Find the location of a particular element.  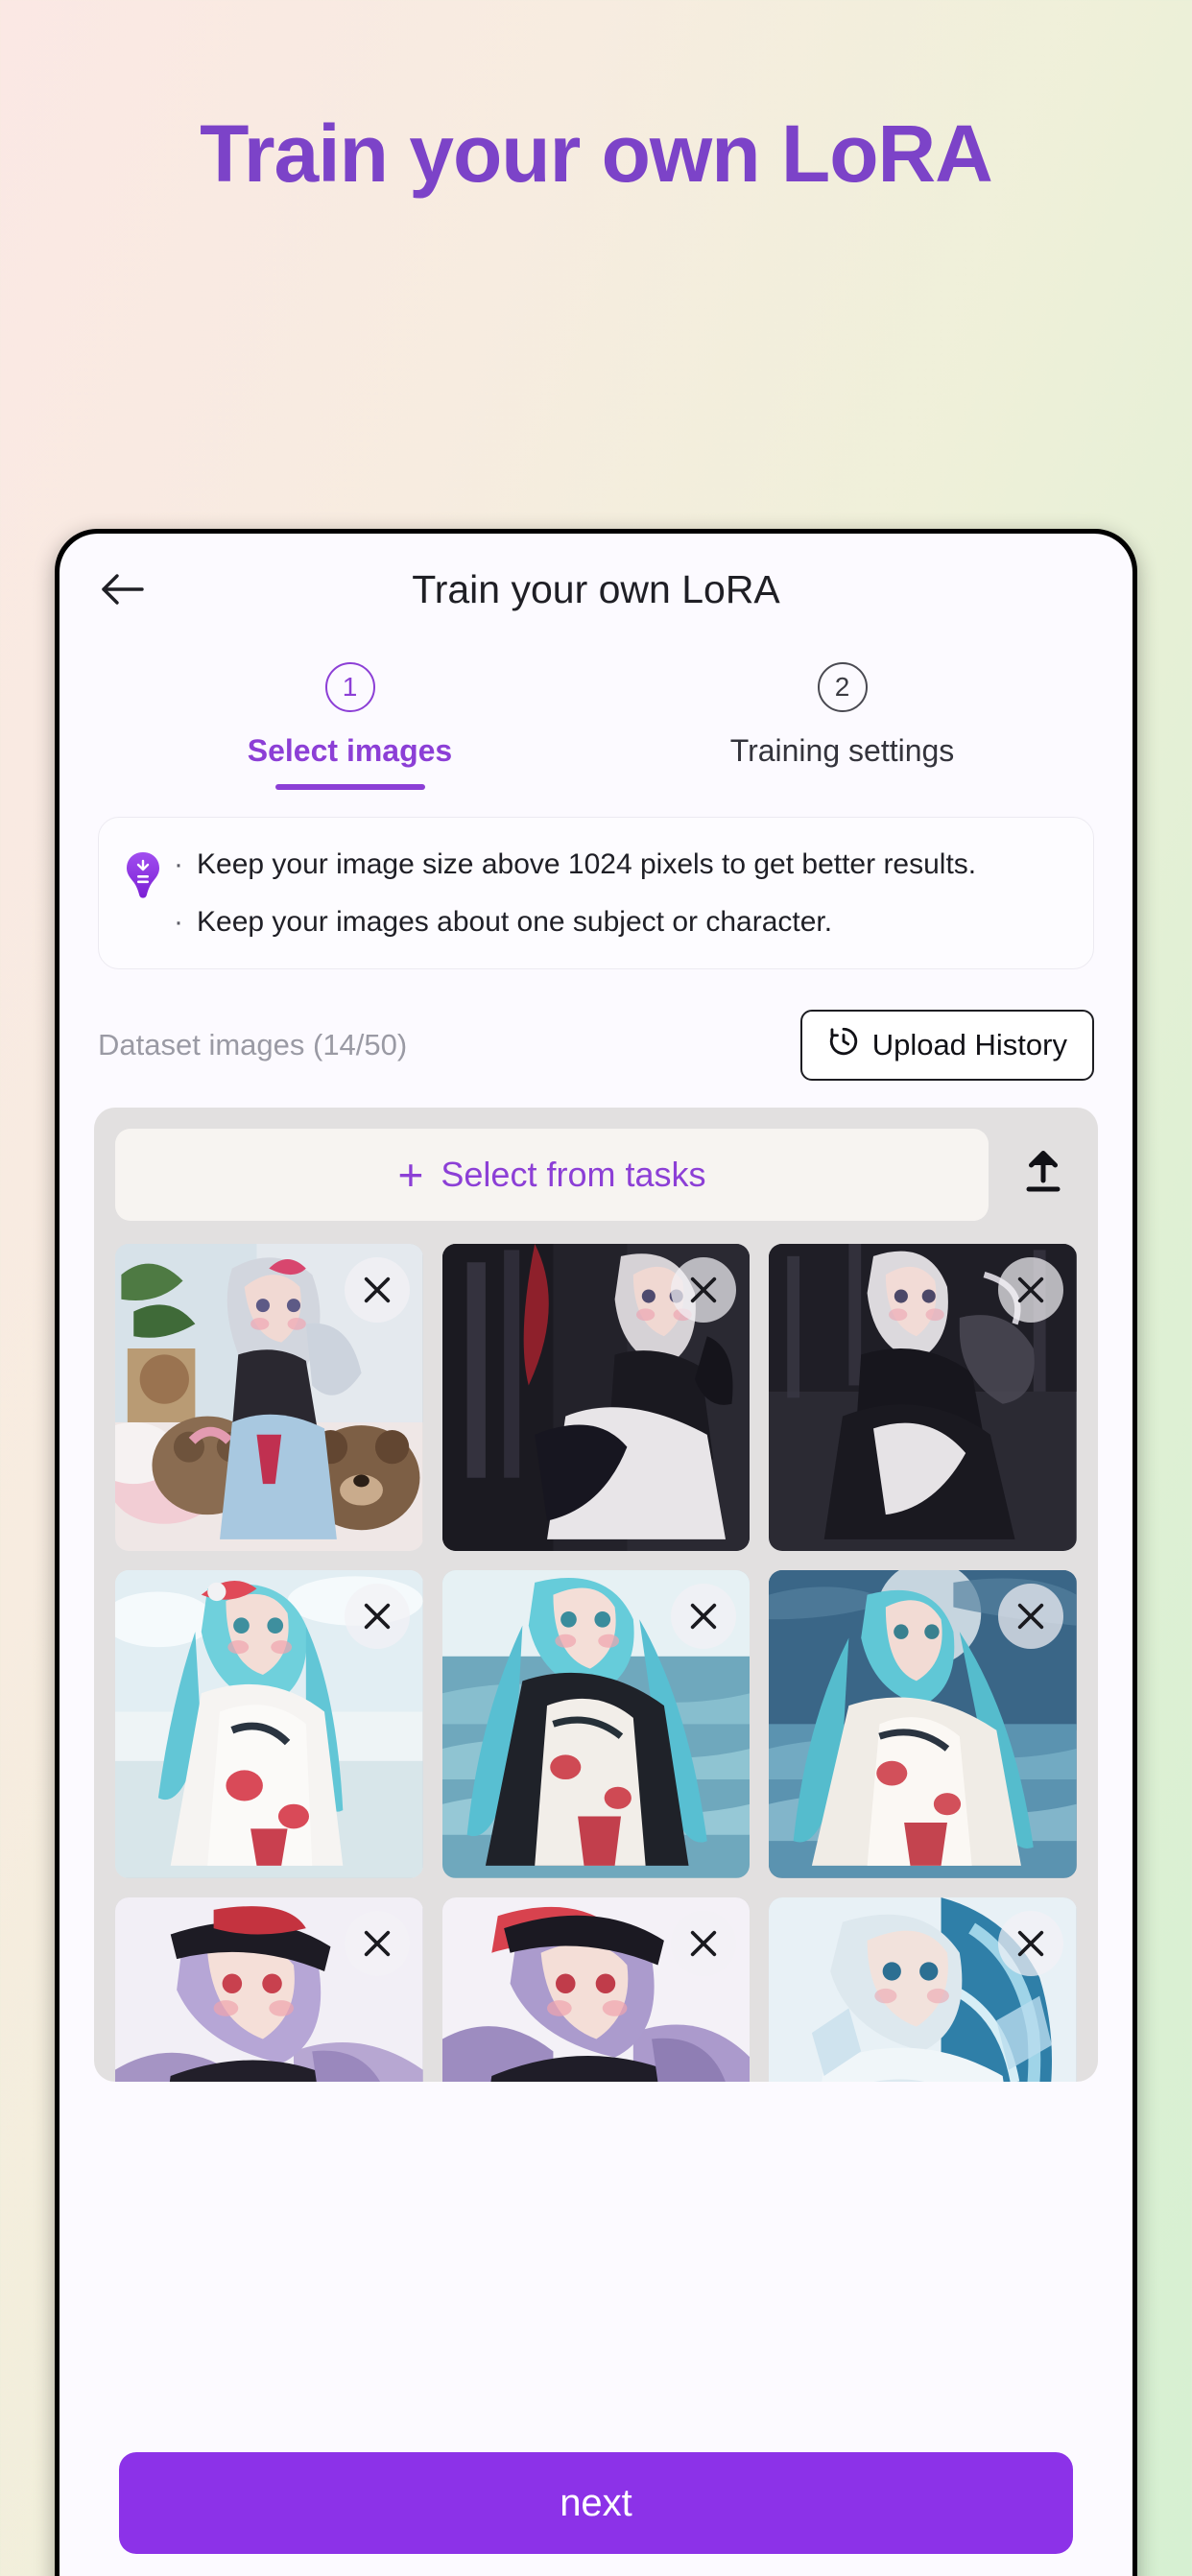

page-title: Train your own LoRA is located at coordinates (596, 588).